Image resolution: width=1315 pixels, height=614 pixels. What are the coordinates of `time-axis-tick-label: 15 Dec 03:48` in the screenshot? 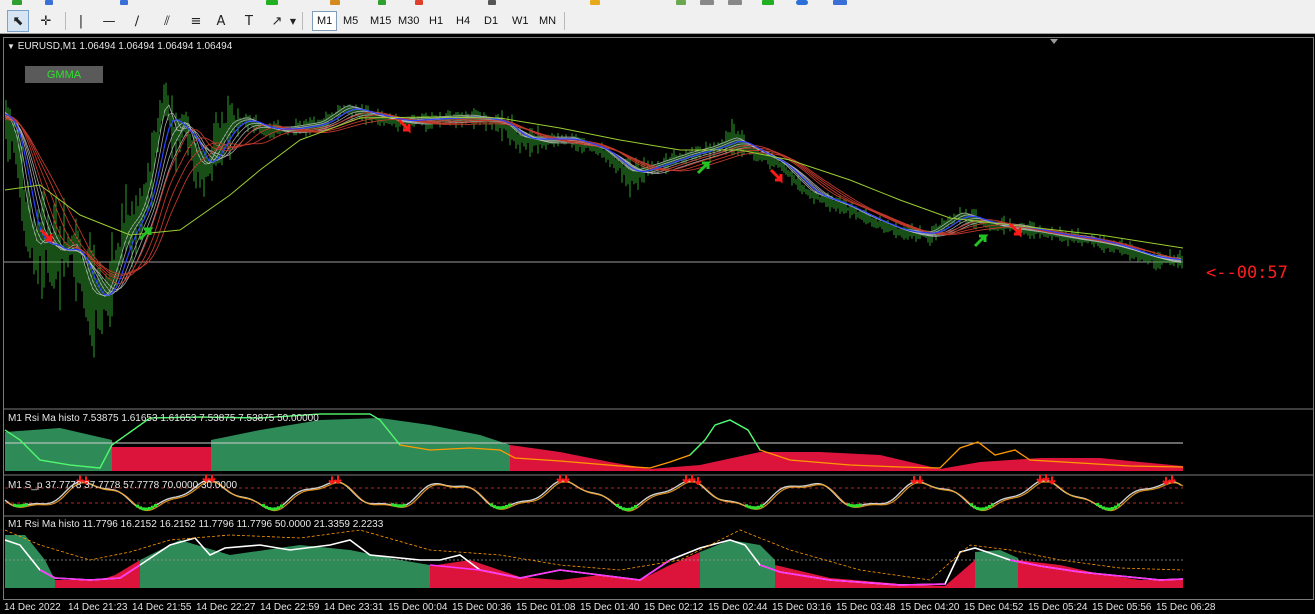 It's located at (866, 607).